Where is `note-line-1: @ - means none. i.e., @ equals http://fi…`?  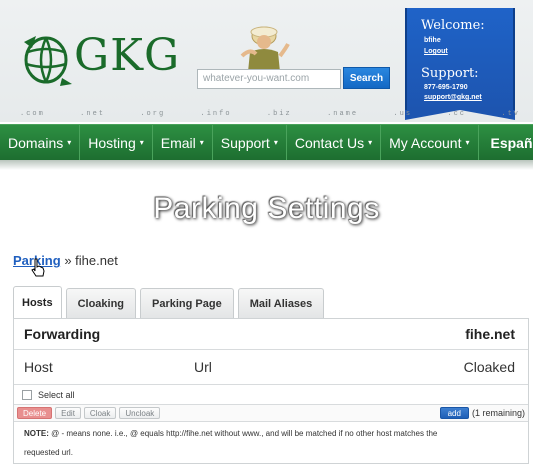 note-line-1: @ - means none. i.e., @ equals http://fi… is located at coordinates (243, 433).